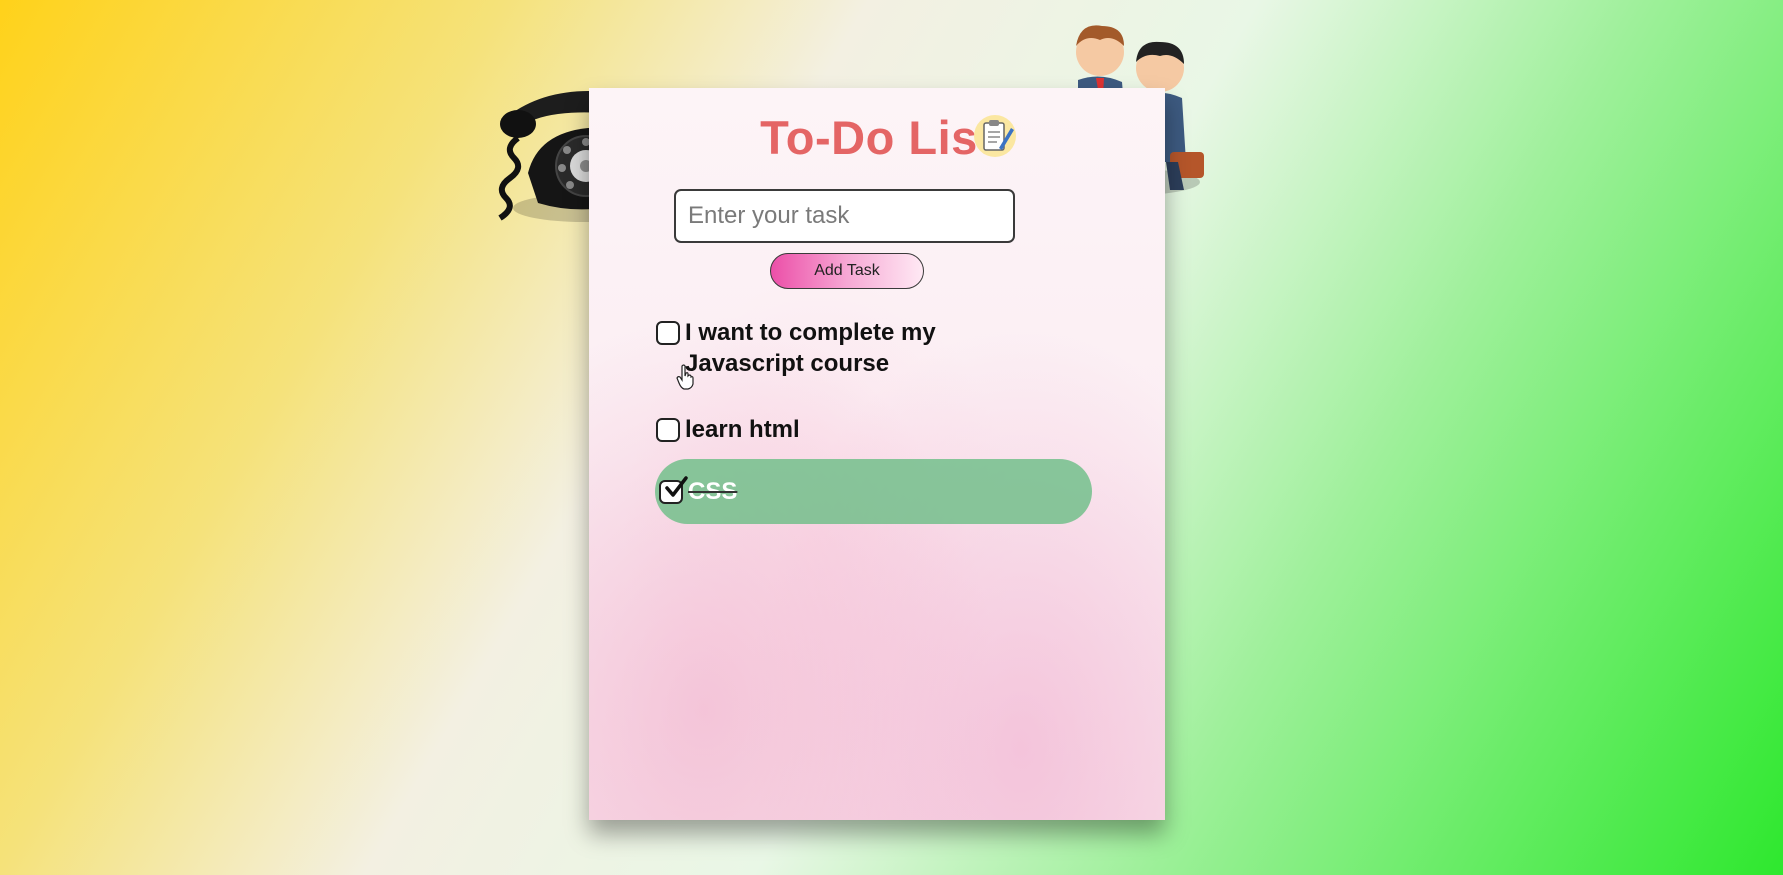 This screenshot has height=875, width=1783. I want to click on task-text: I want to complete my Javascript course, so click(810, 348).